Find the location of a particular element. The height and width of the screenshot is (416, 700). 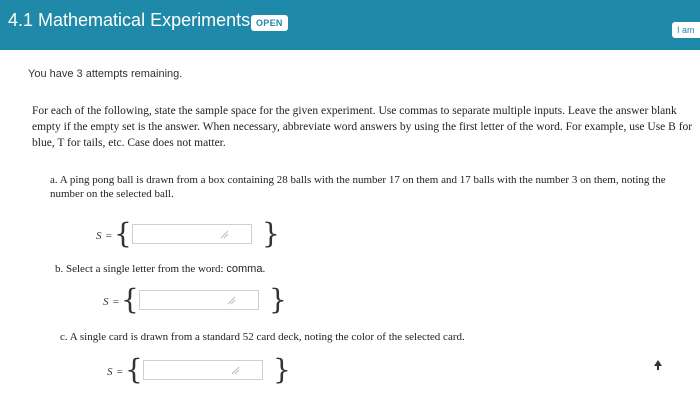

open-badge: OPEN is located at coordinates (269, 23).